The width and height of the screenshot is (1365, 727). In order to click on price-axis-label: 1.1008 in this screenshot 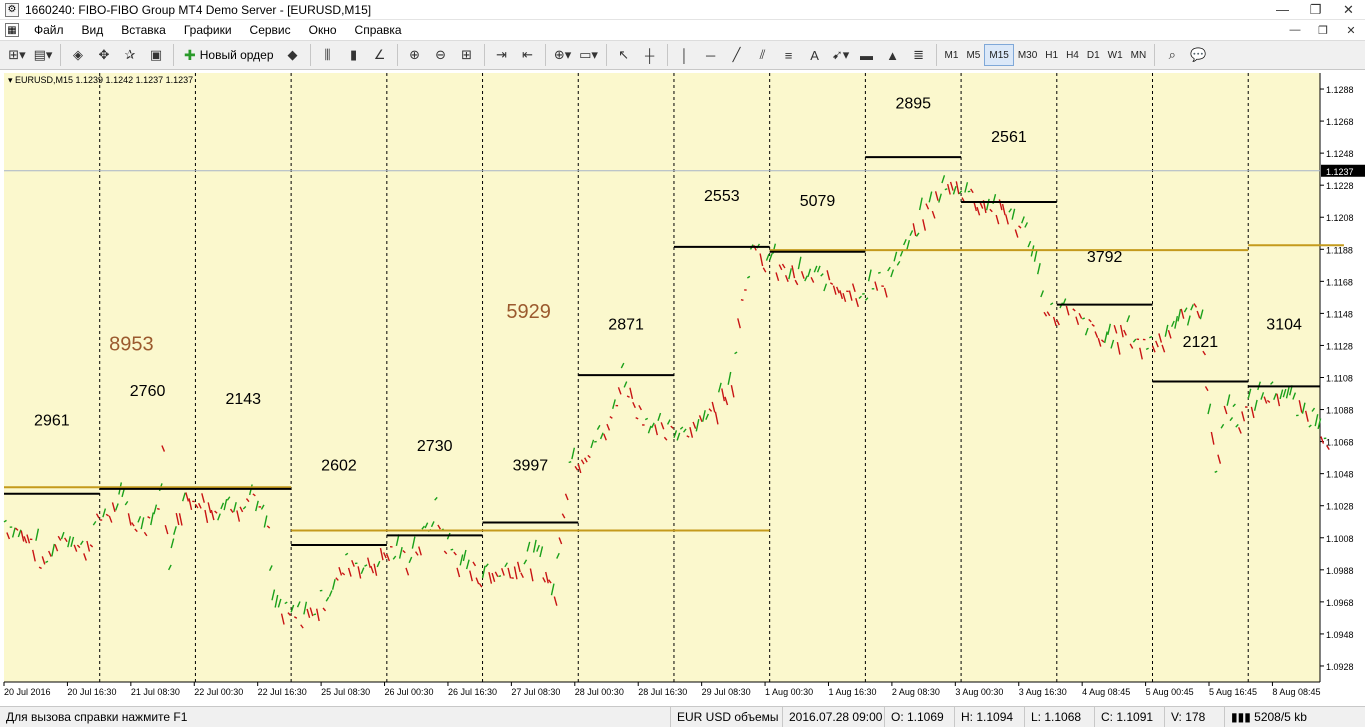, I will do `click(1340, 539)`.